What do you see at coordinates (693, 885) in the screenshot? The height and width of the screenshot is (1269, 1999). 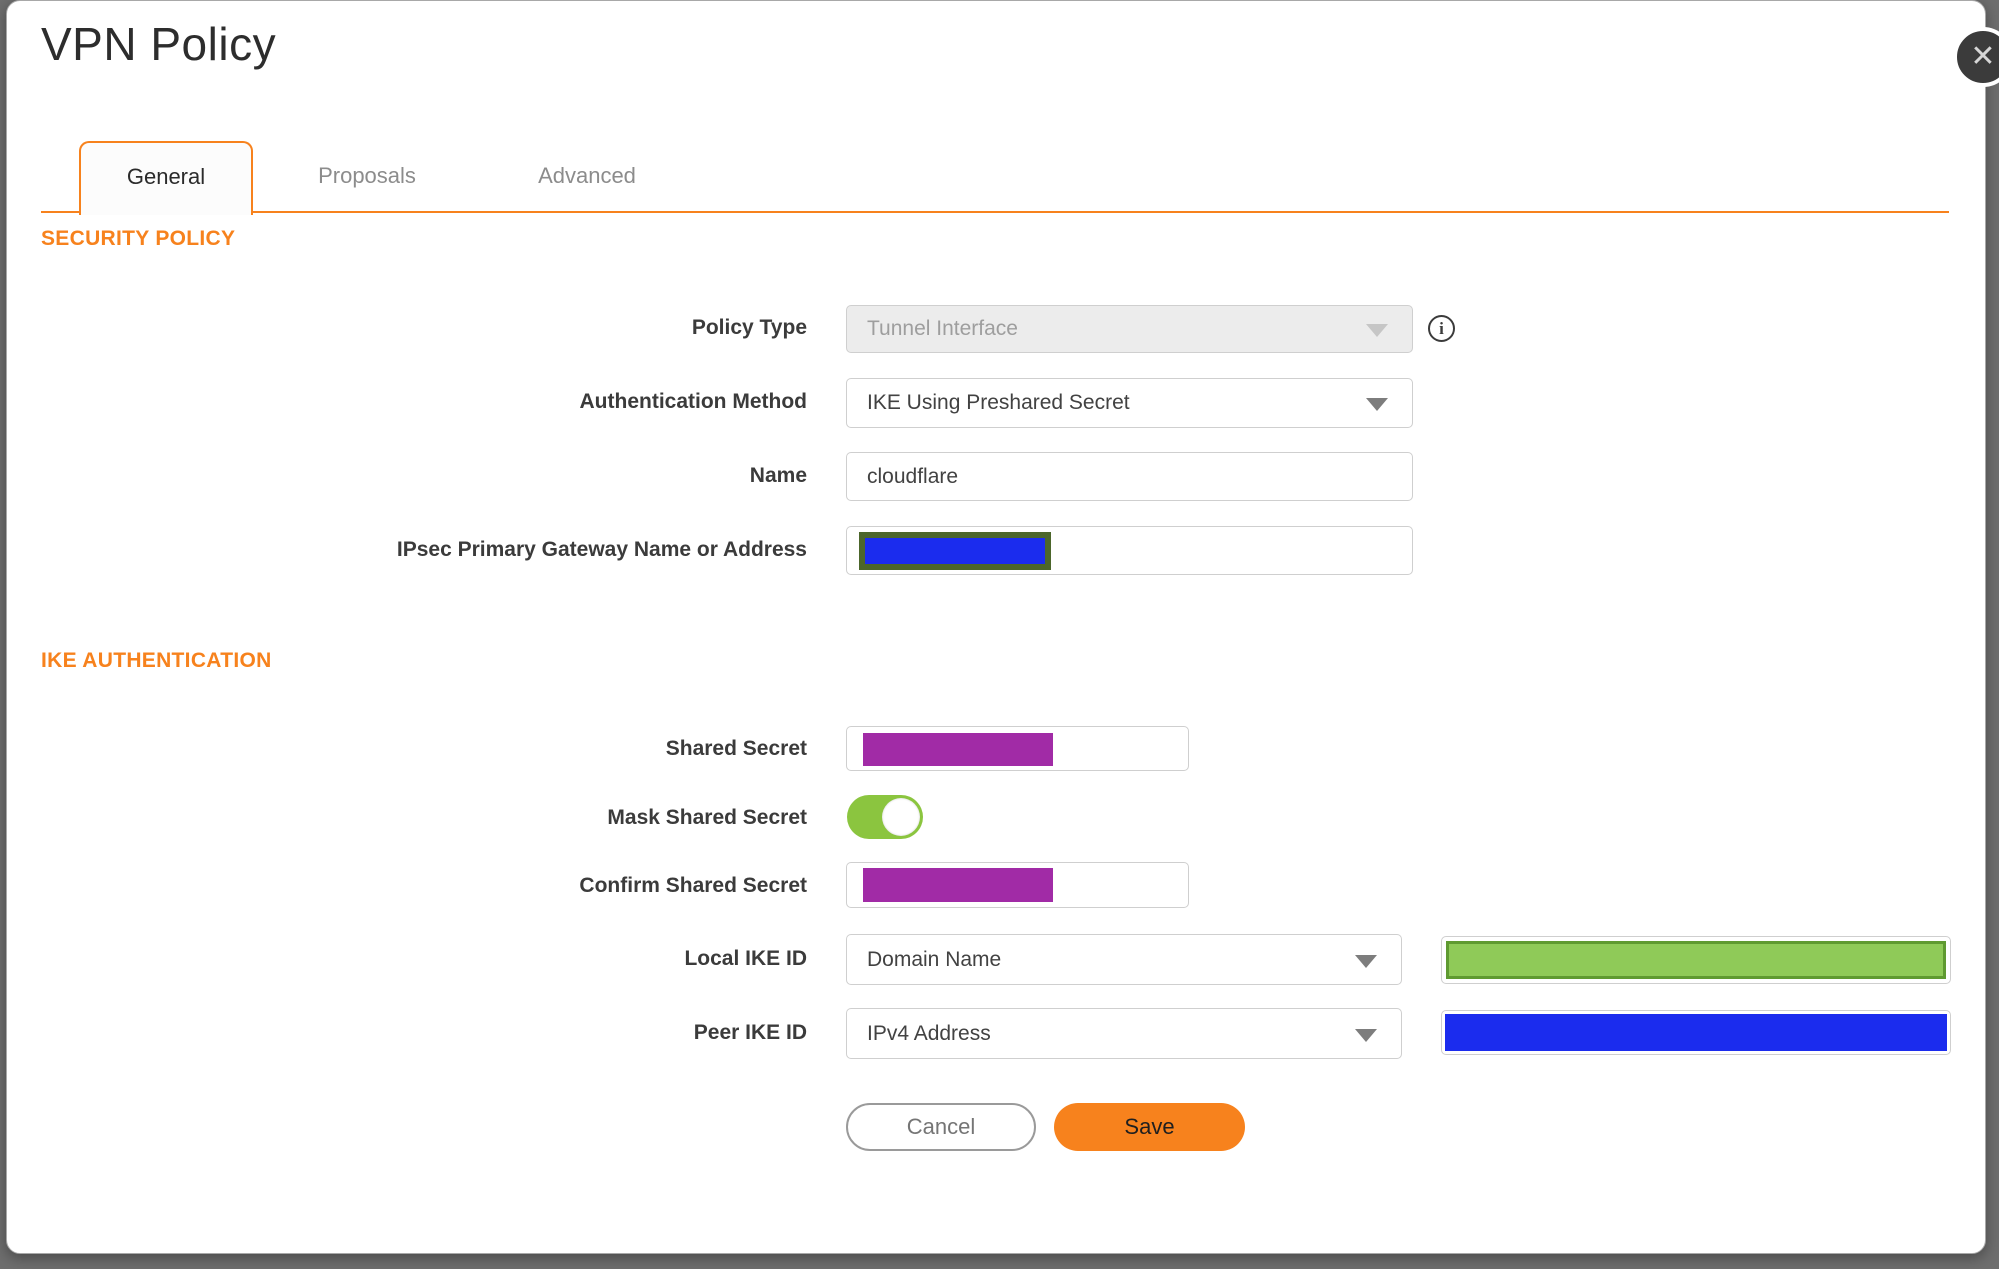 I see `confirm-shared-secret-label: Confirm Shared Secret` at bounding box center [693, 885].